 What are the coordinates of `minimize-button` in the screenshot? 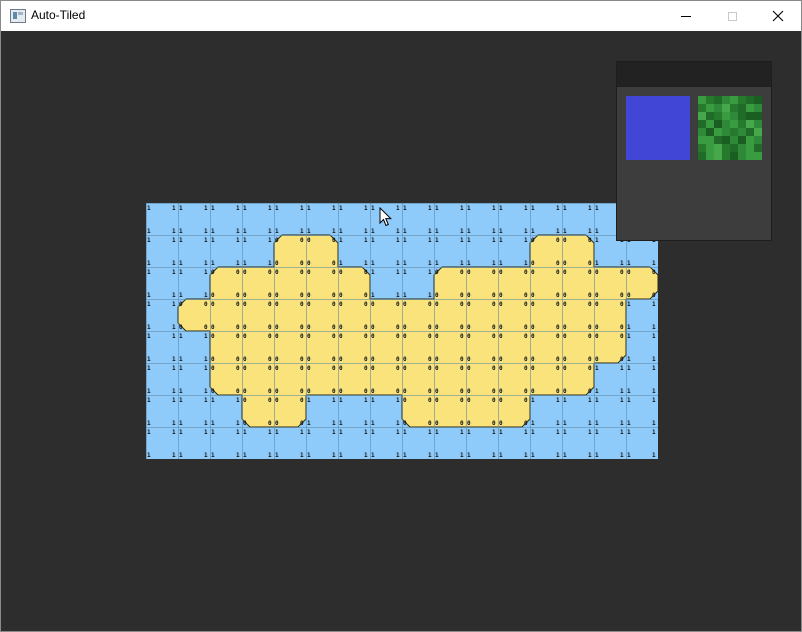 It's located at (686, 16).